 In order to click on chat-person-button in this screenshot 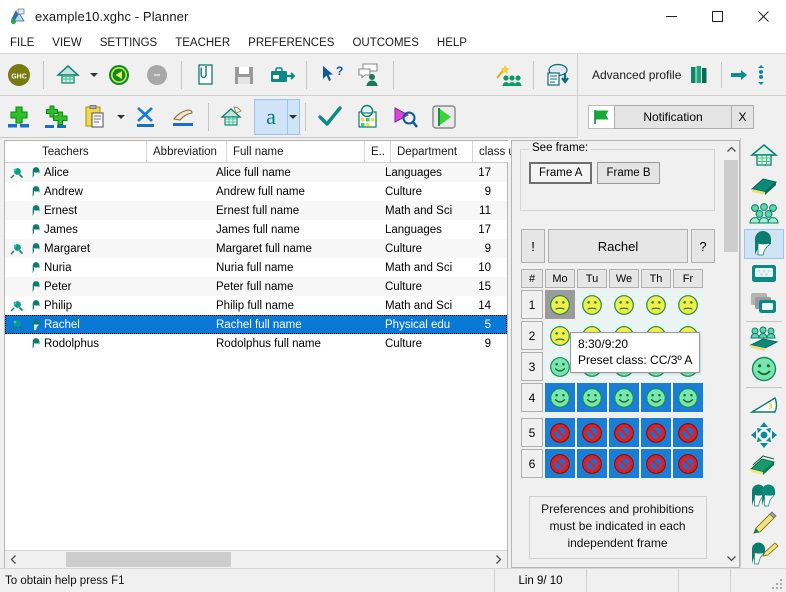, I will do `click(369, 75)`.